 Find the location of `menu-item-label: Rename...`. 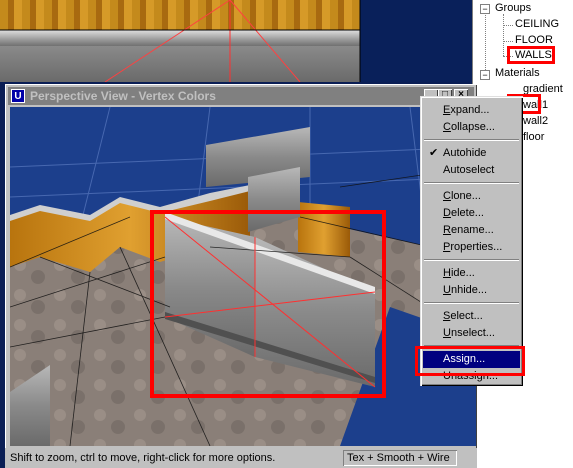

menu-item-label: Rename... is located at coordinates (468, 230).